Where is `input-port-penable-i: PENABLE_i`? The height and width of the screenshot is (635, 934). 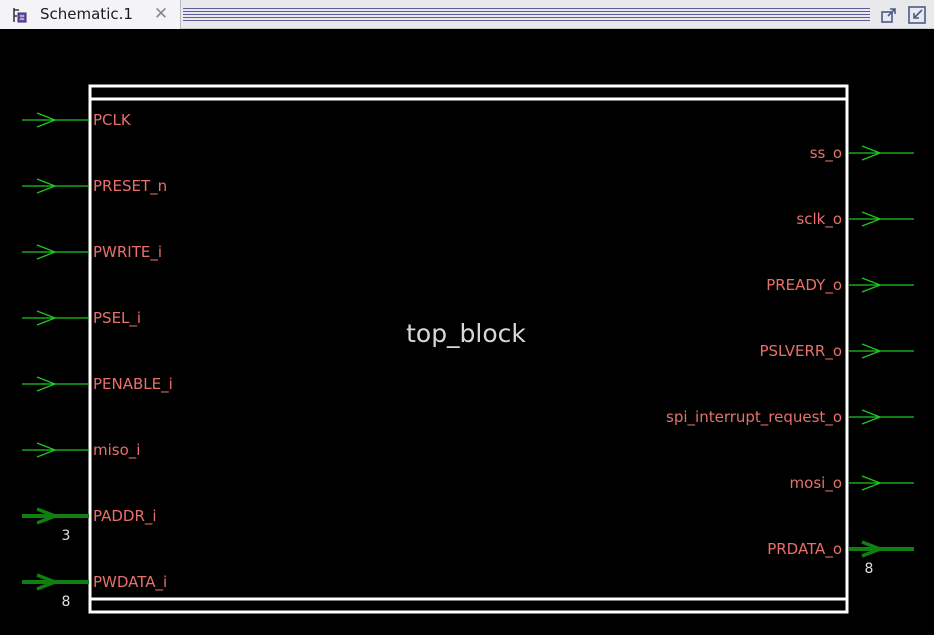
input-port-penable-i: PENABLE_i is located at coordinates (97, 384).